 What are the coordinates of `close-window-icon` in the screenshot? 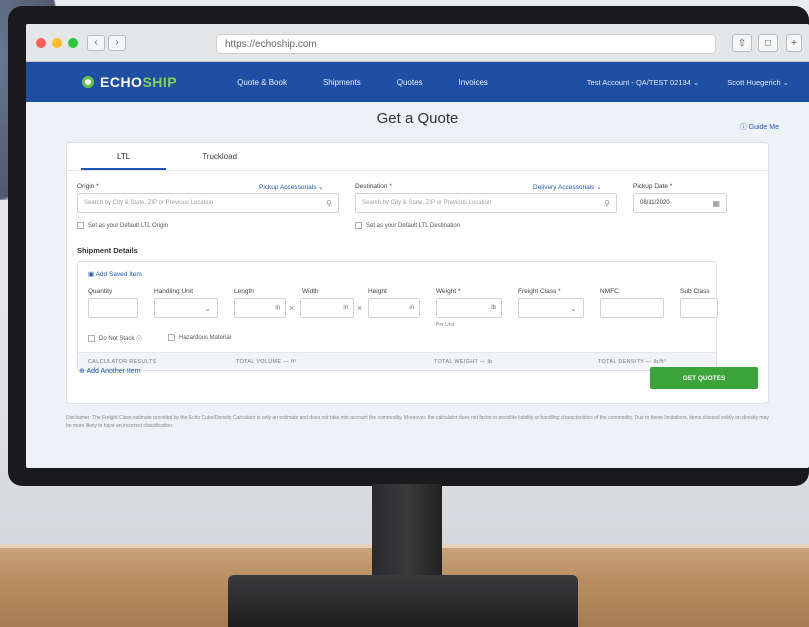 It's located at (41, 42).